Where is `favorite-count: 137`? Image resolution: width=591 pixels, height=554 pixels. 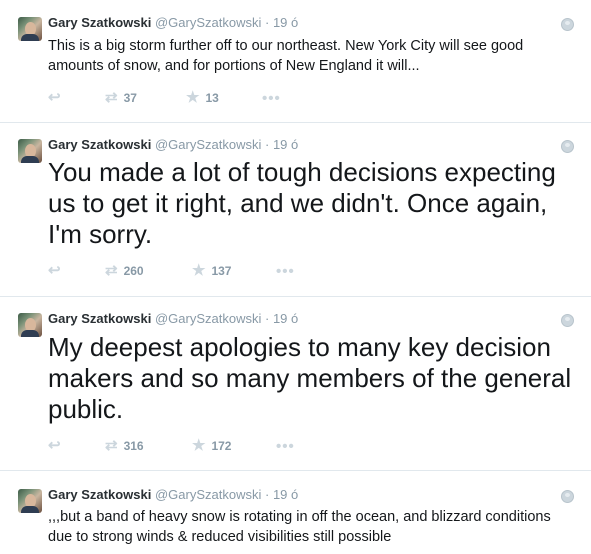
favorite-count: 137 is located at coordinates (221, 271).